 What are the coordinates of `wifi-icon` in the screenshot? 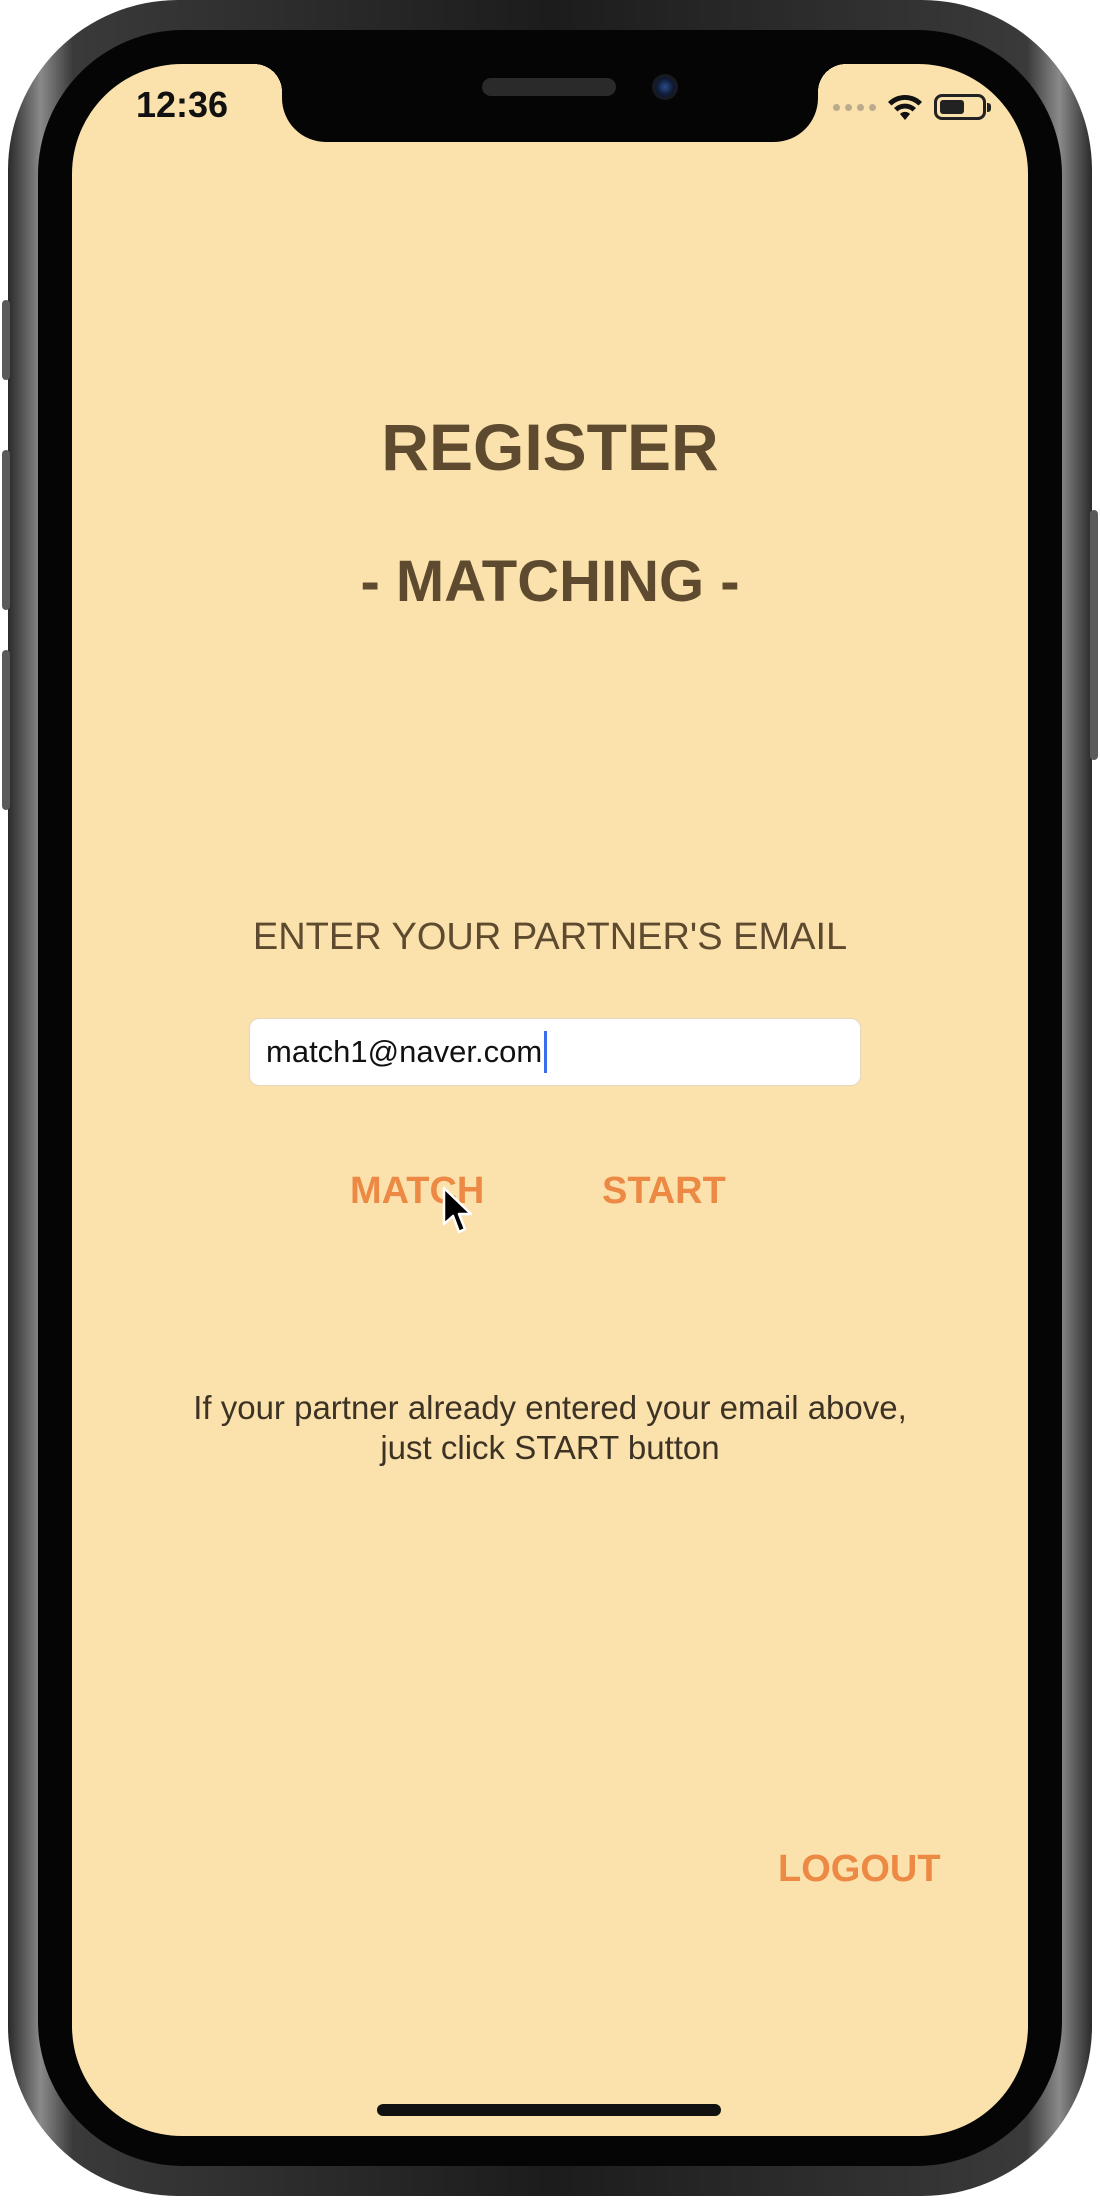 It's located at (905, 107).